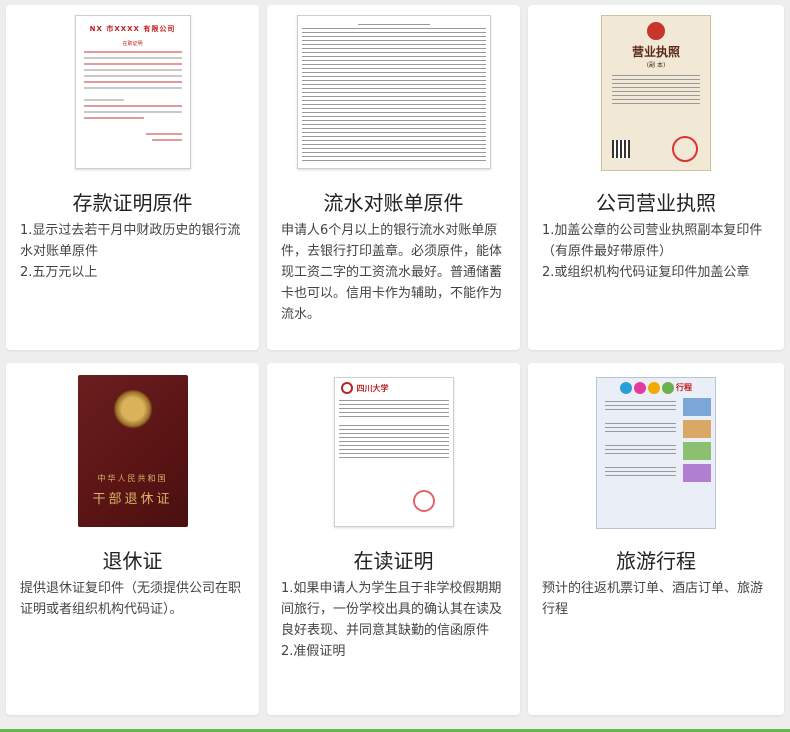  Describe the element at coordinates (656, 93) in the screenshot. I see `business-license-thumbnail: 营业执照 (副 本)` at that location.